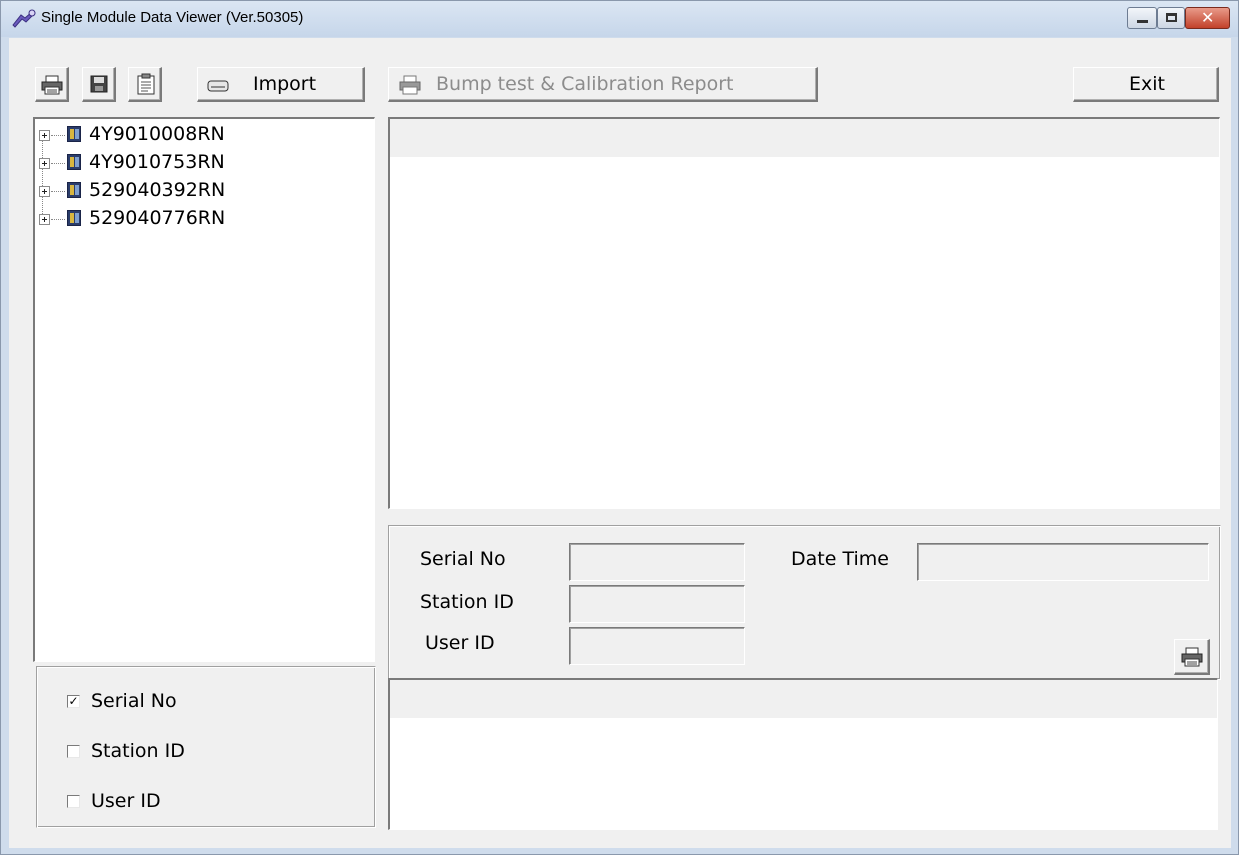 Image resolution: width=1239 pixels, height=855 pixels. I want to click on tree-item: 529040776RN, so click(197, 220).